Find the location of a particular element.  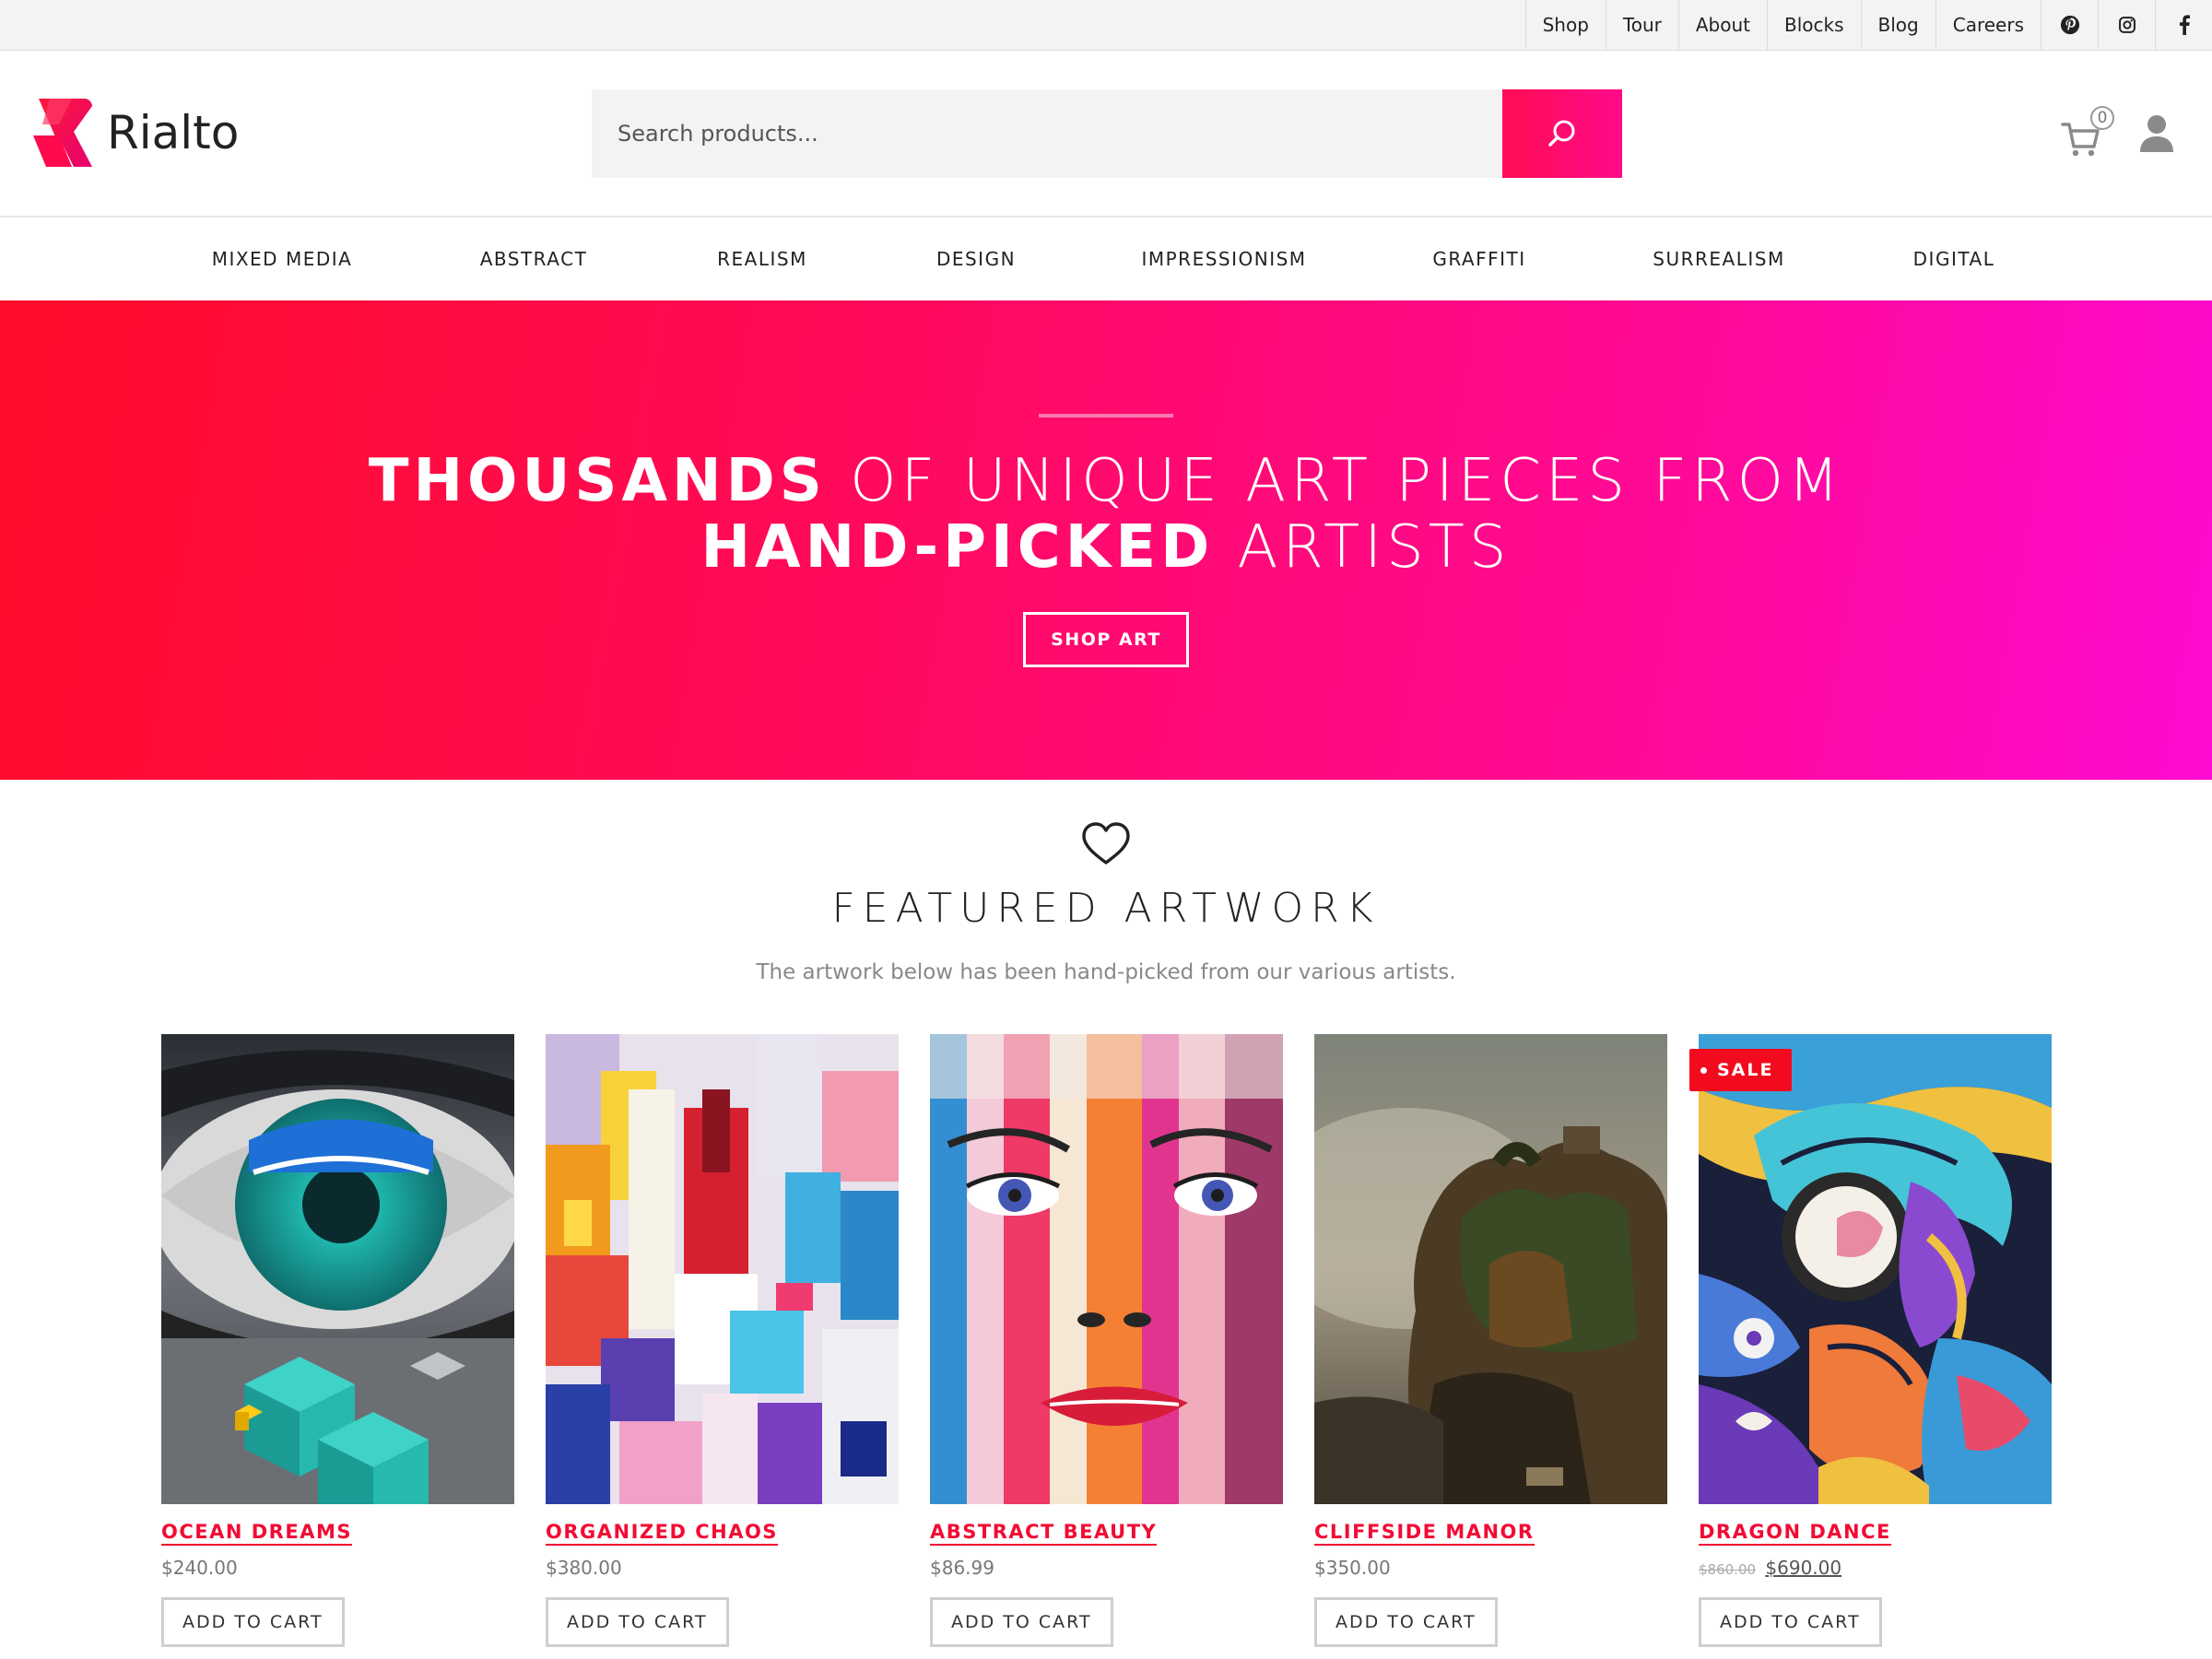

instagram-icon is located at coordinates (2126, 25).